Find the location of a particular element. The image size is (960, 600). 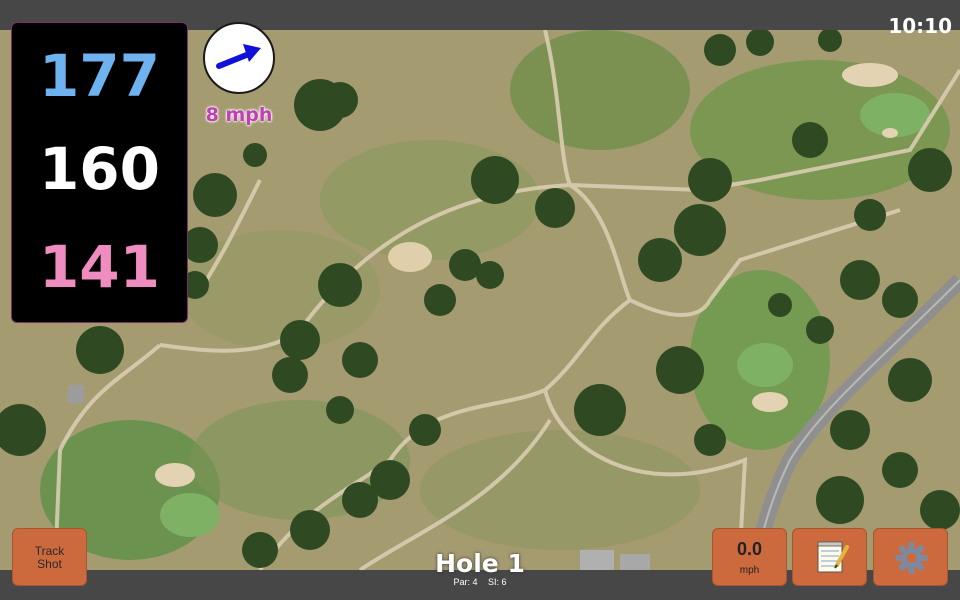

track-shot-button: Track Shot is located at coordinates (49, 557).